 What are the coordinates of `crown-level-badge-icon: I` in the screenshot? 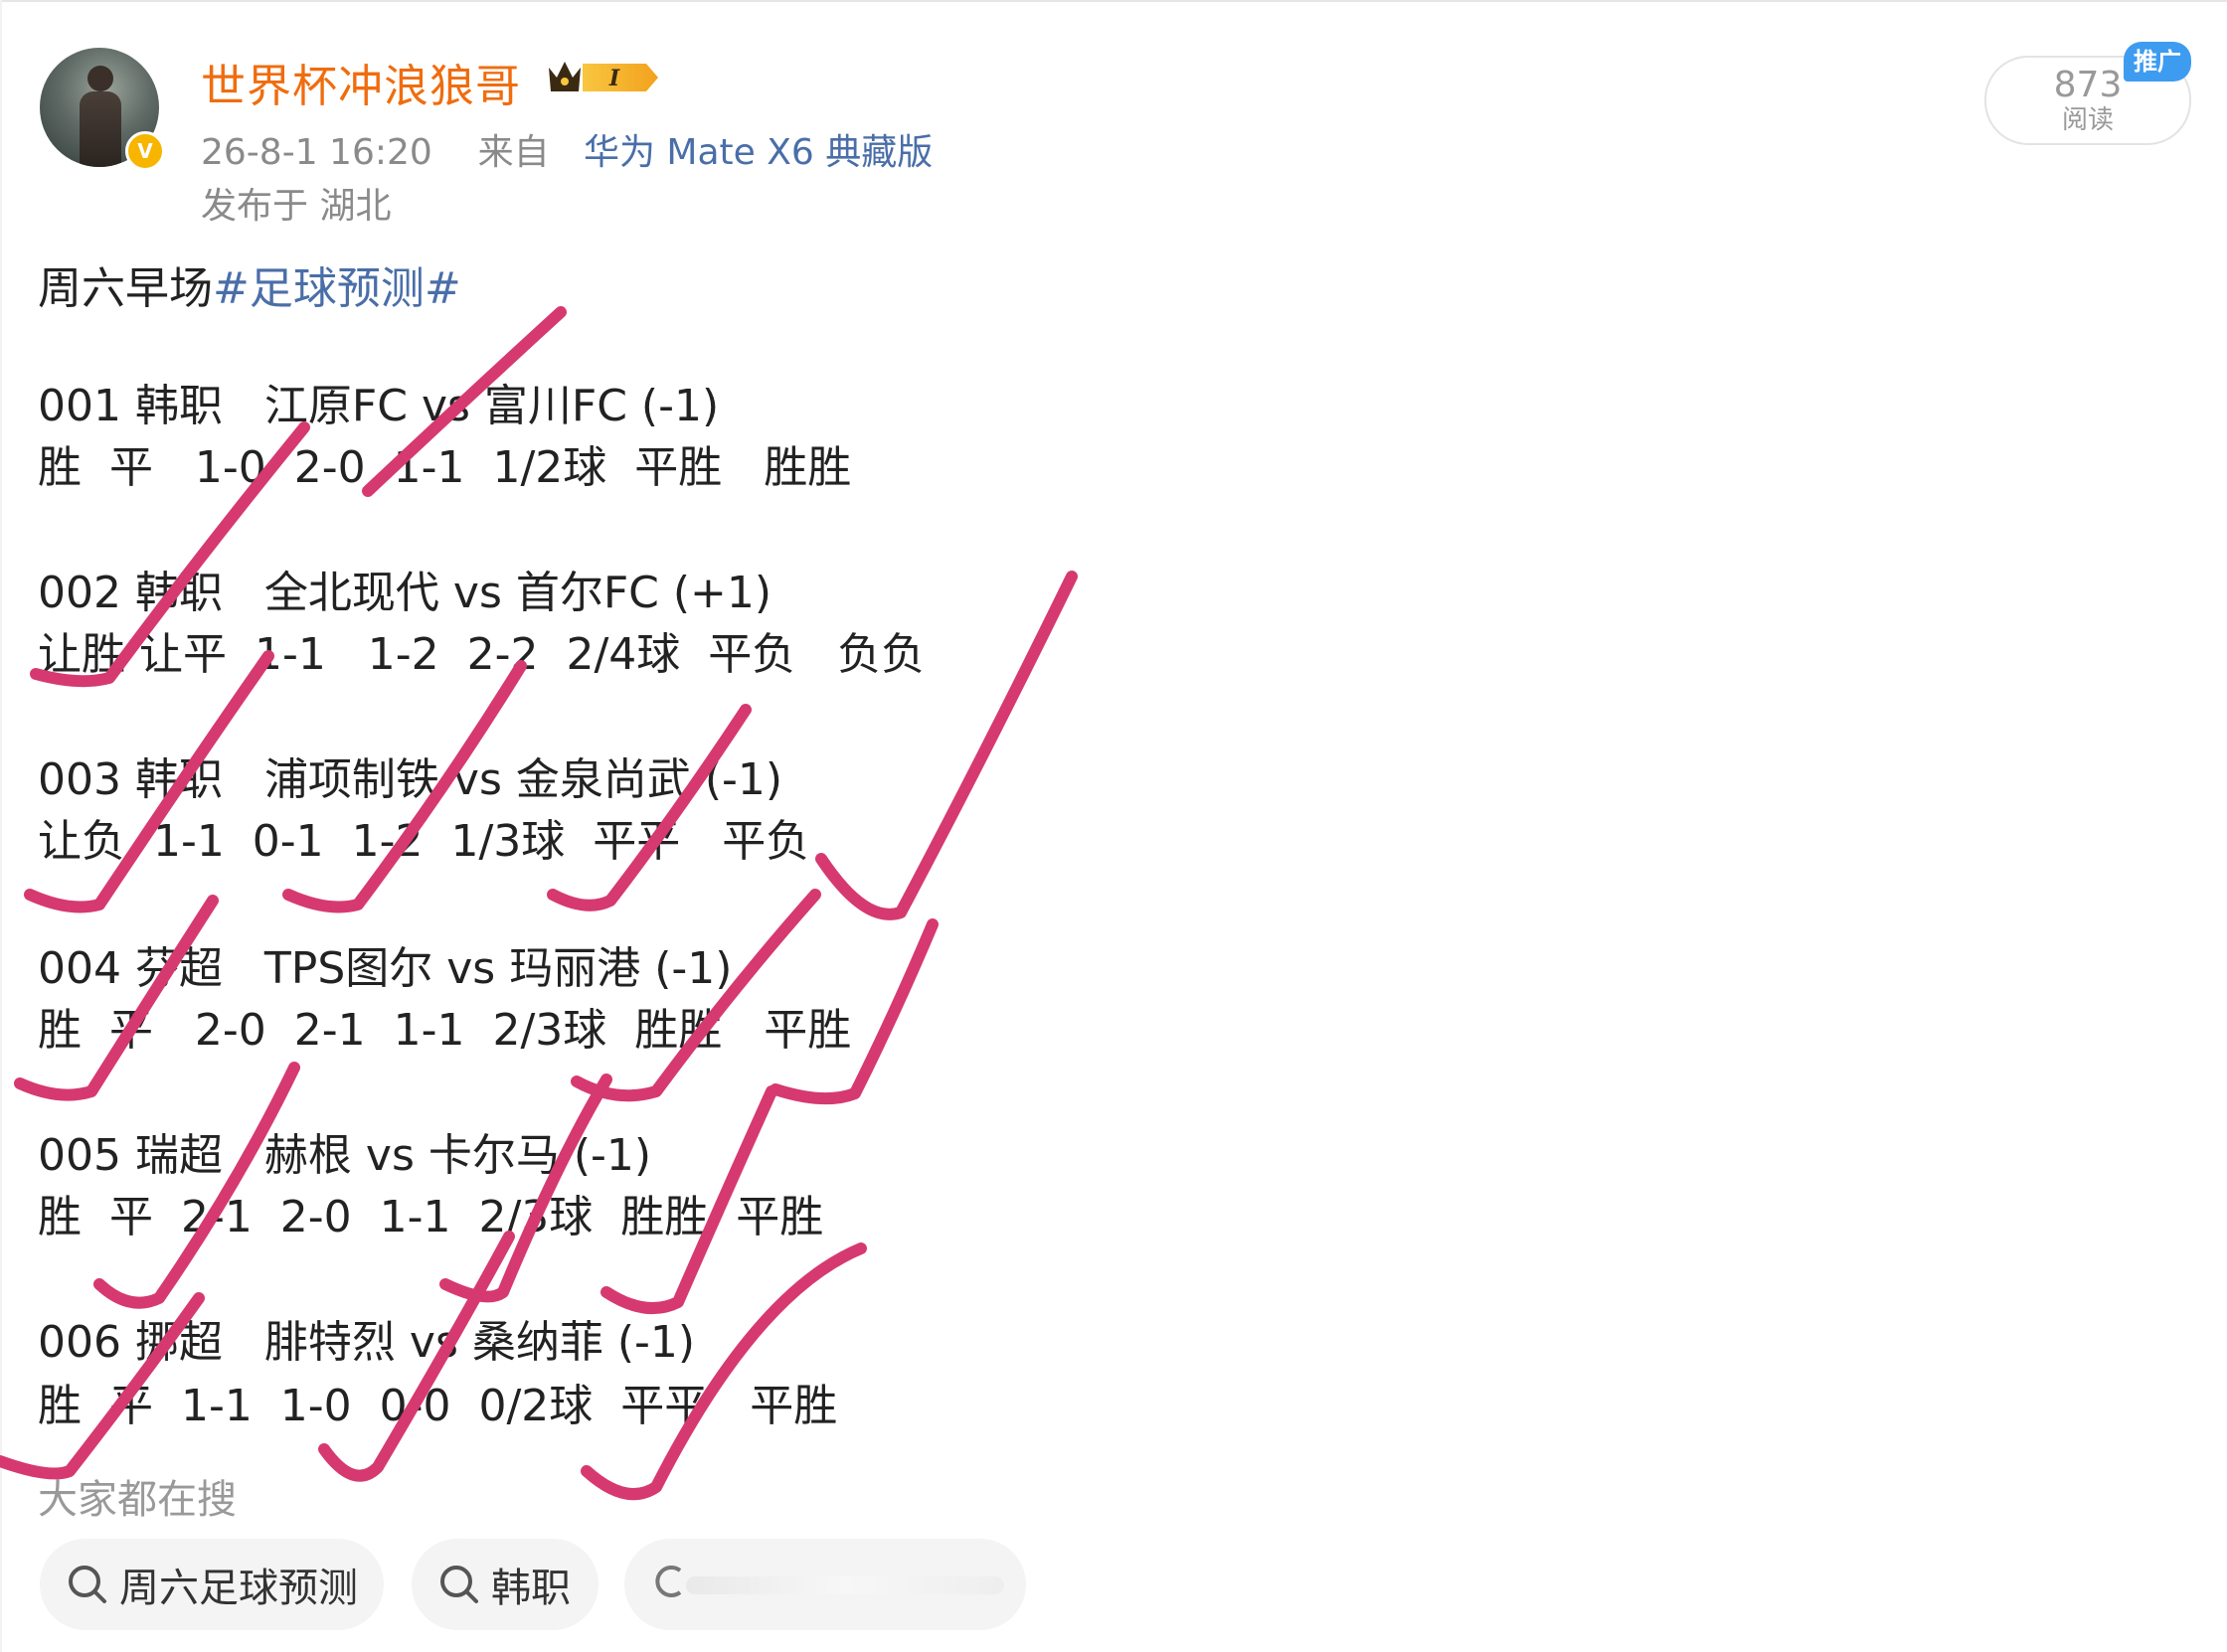 It's located at (603, 76).